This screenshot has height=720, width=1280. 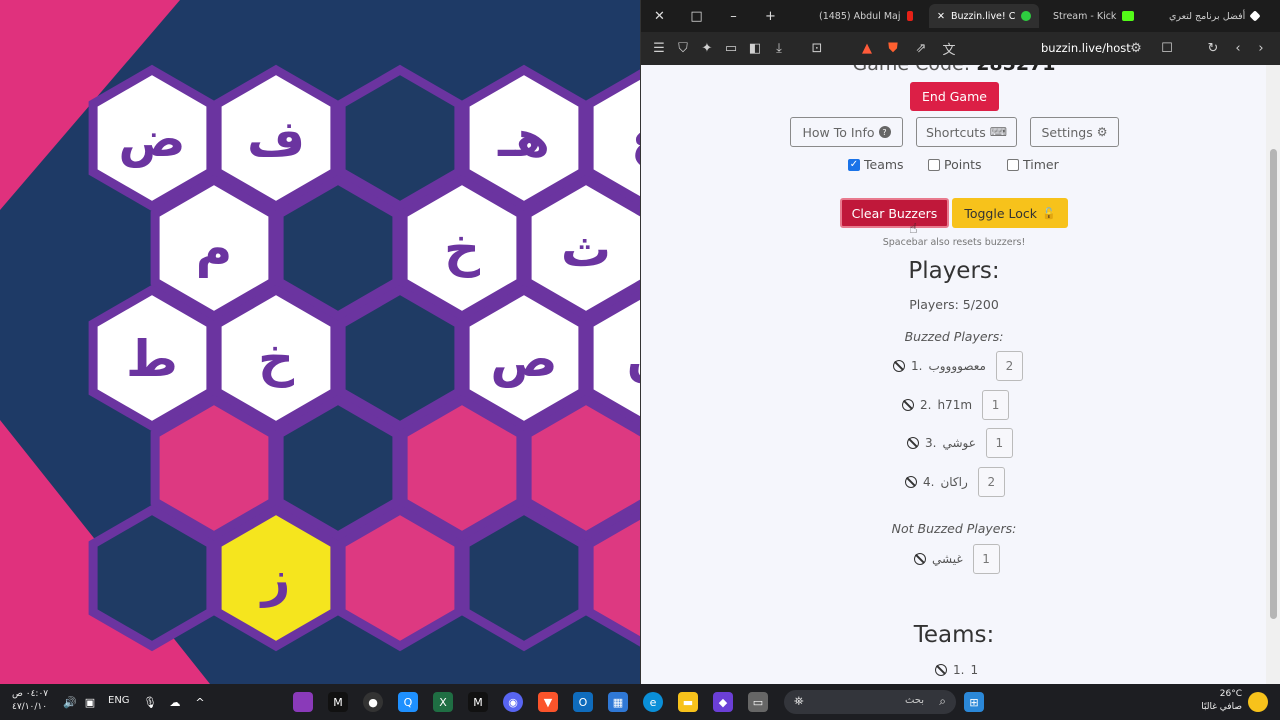 I want to click on unlock-icon: 🔓, so click(x=1048, y=213).